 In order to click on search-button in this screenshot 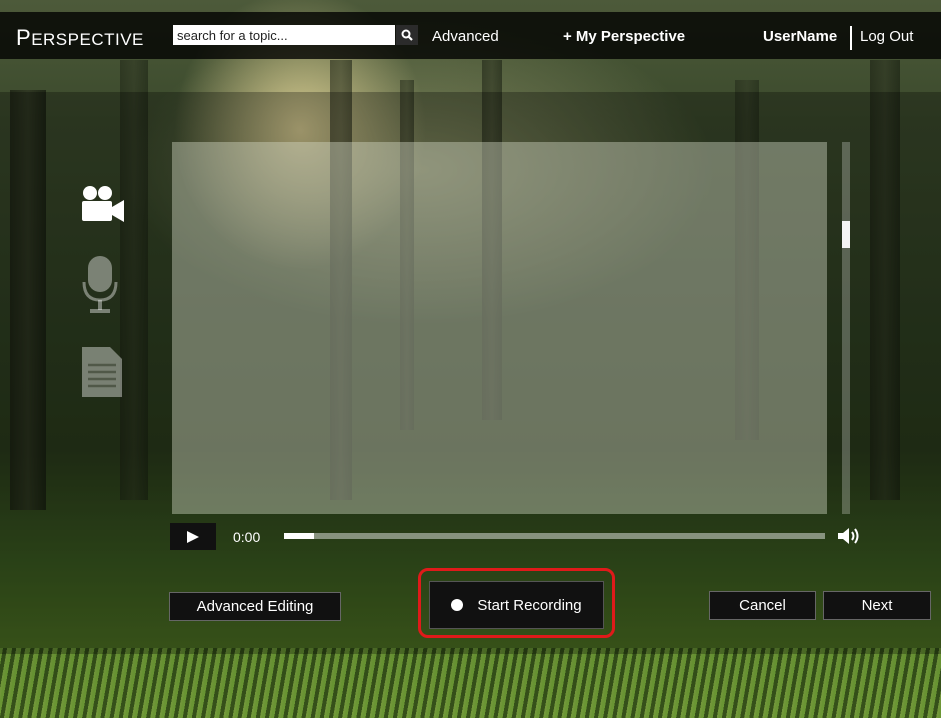, I will do `click(407, 35)`.